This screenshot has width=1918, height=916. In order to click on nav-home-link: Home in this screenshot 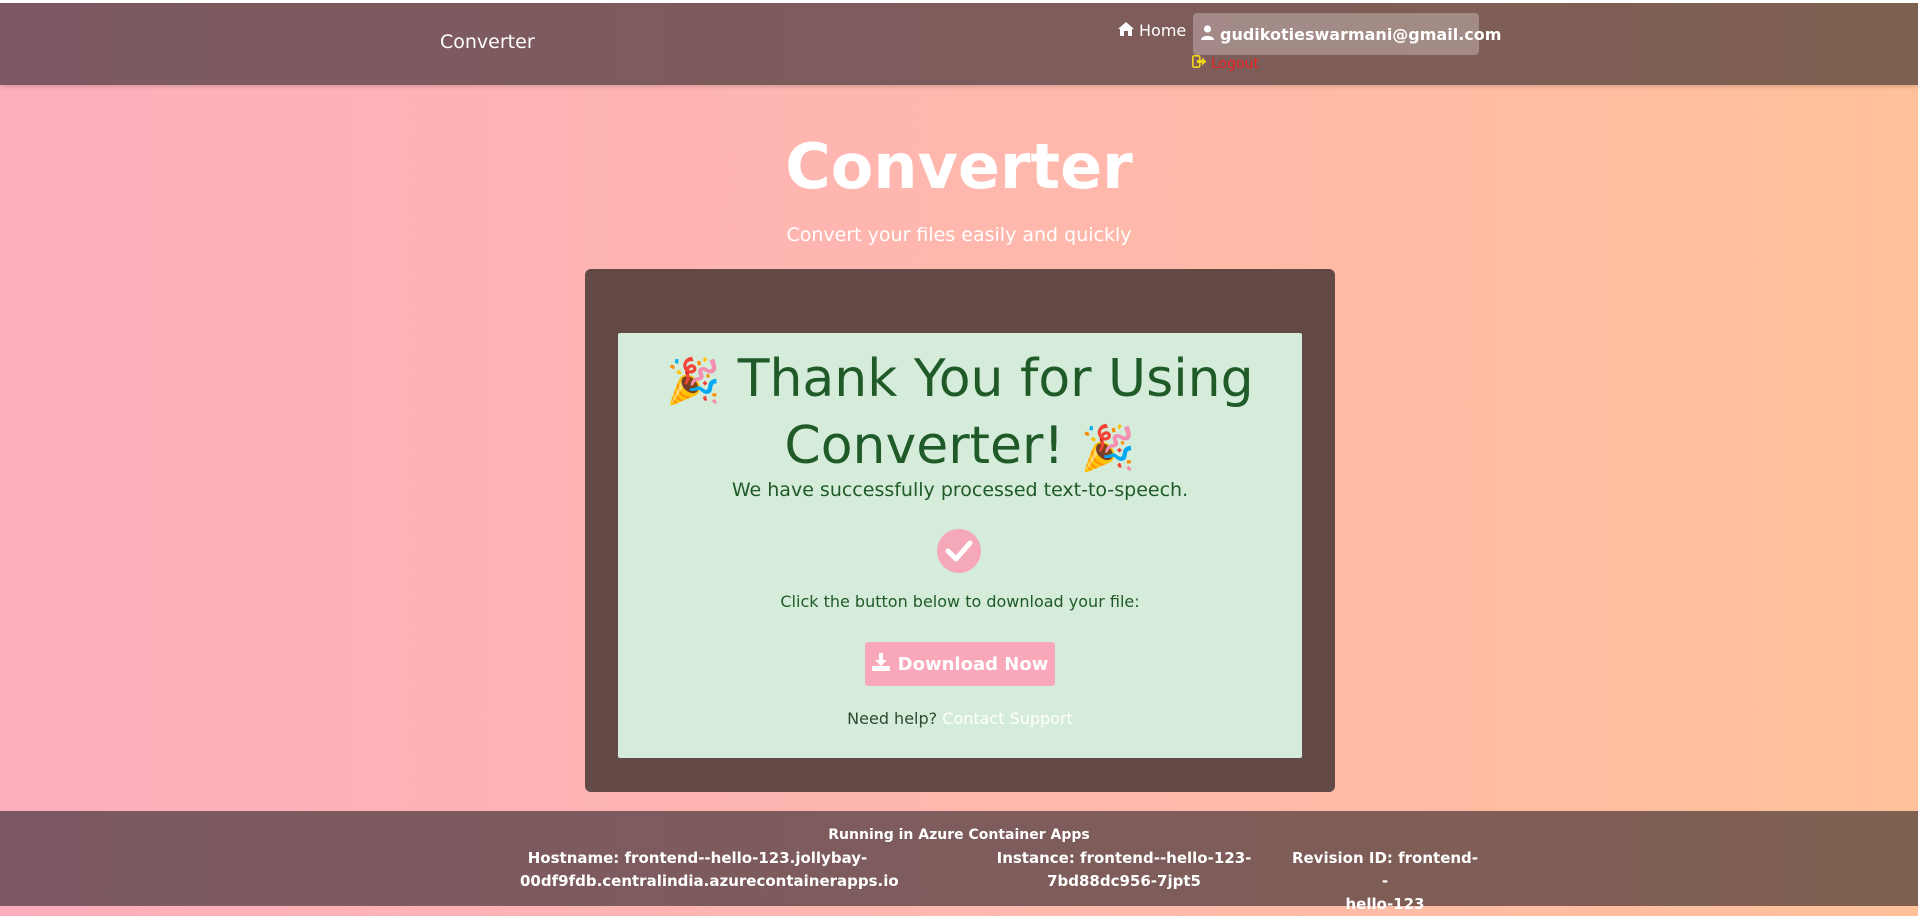, I will do `click(1152, 30)`.